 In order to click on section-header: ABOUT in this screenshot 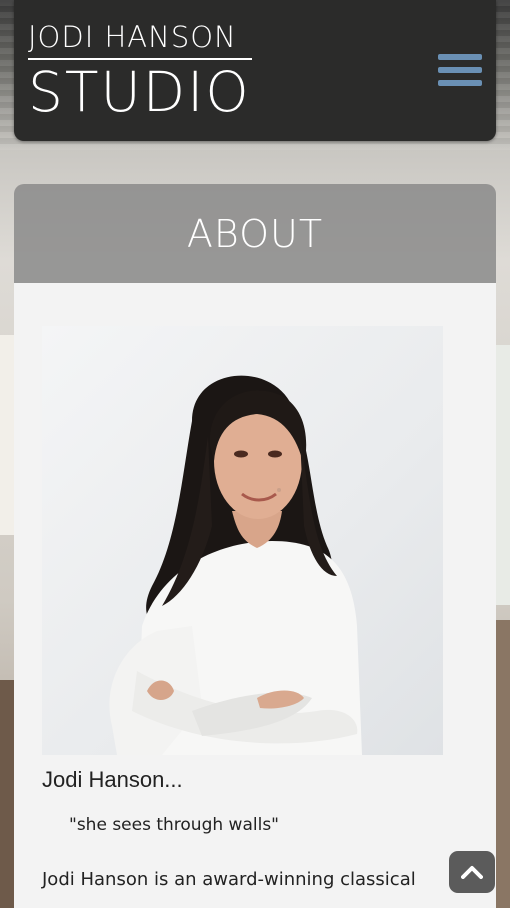, I will do `click(255, 233)`.